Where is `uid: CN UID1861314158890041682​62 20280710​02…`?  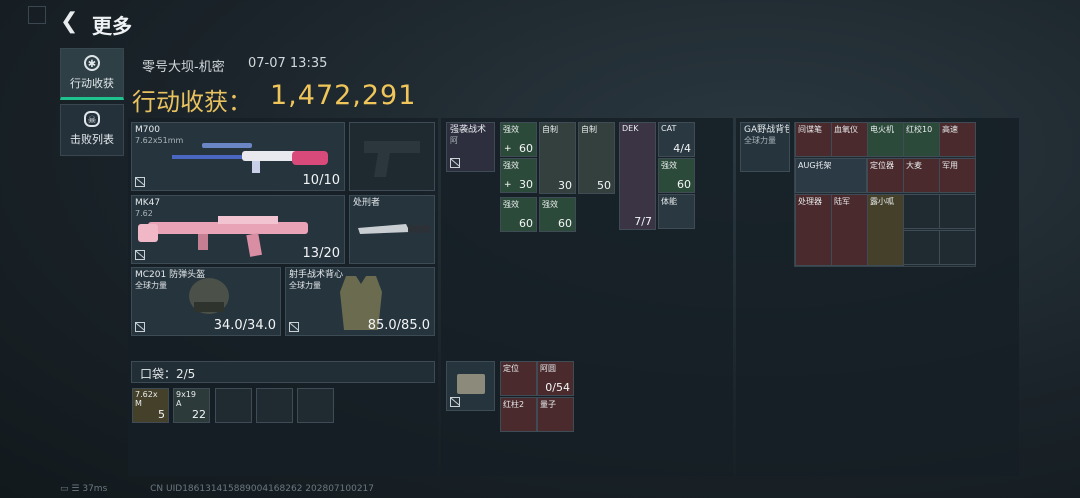 uid: CN UID1861314158890041682​62 20280710​02… is located at coordinates (262, 489).